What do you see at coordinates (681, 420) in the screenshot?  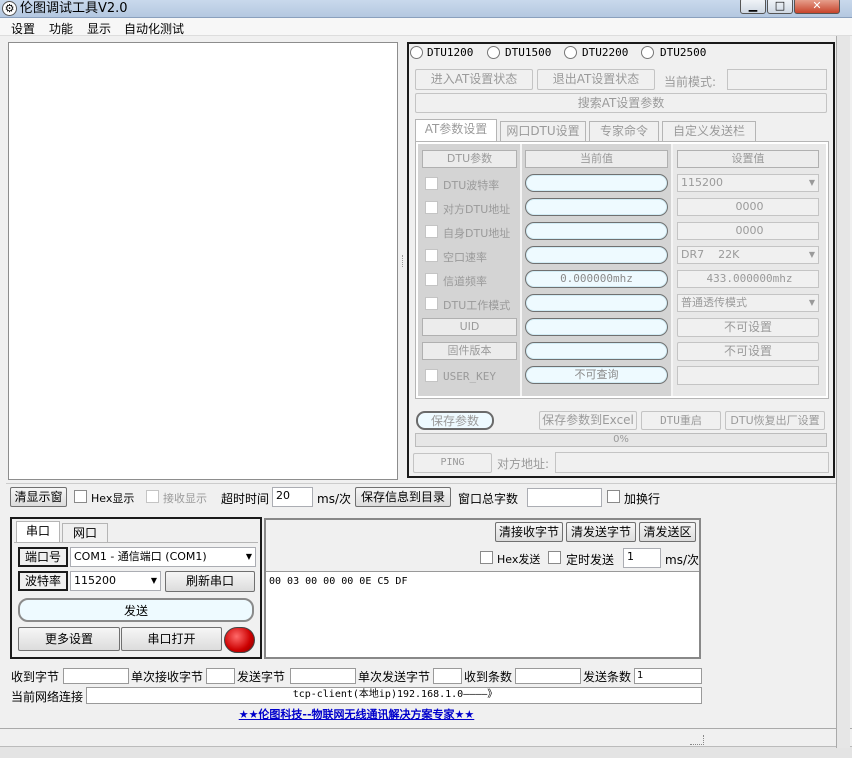 I see `dtu-reboot-button: DTU重启` at bounding box center [681, 420].